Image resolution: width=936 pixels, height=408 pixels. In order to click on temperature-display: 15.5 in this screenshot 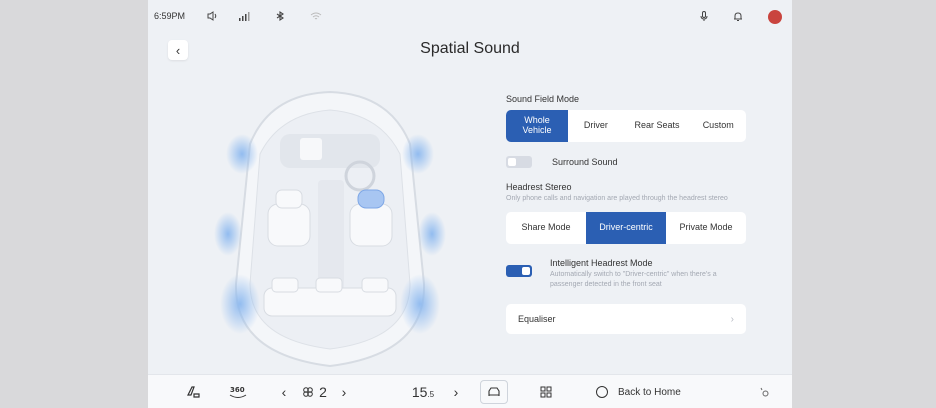, I will do `click(423, 391)`.